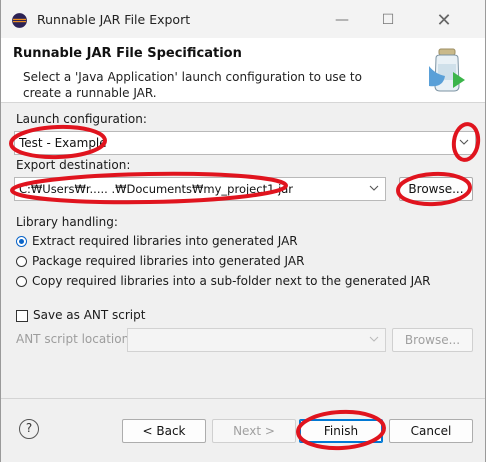 Image resolution: width=486 pixels, height=462 pixels. What do you see at coordinates (29, 429) in the screenshot?
I see `help-icon: ?` at bounding box center [29, 429].